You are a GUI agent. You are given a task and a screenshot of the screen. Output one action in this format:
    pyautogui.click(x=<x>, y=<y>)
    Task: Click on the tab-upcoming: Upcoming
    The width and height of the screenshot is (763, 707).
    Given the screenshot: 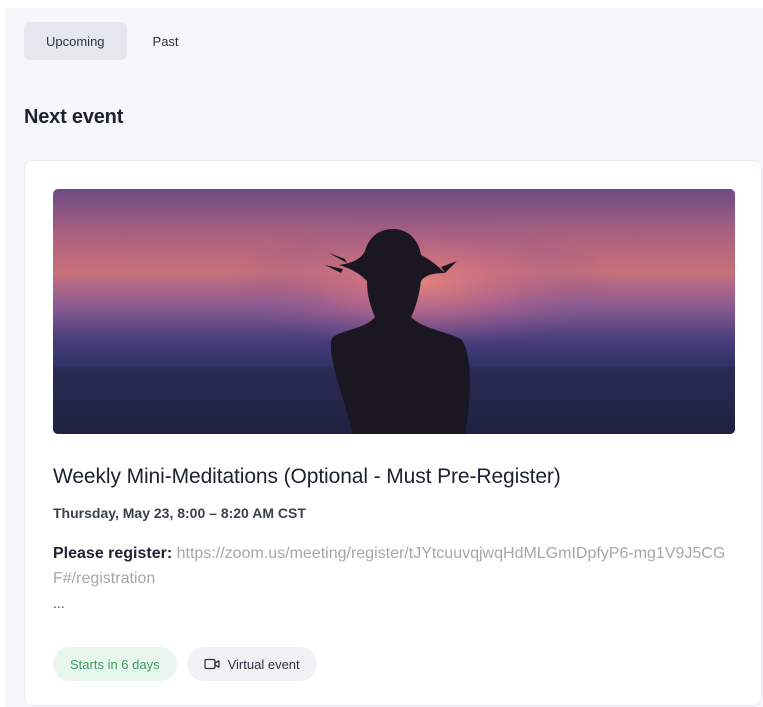 What is the action you would take?
    pyautogui.click(x=75, y=41)
    